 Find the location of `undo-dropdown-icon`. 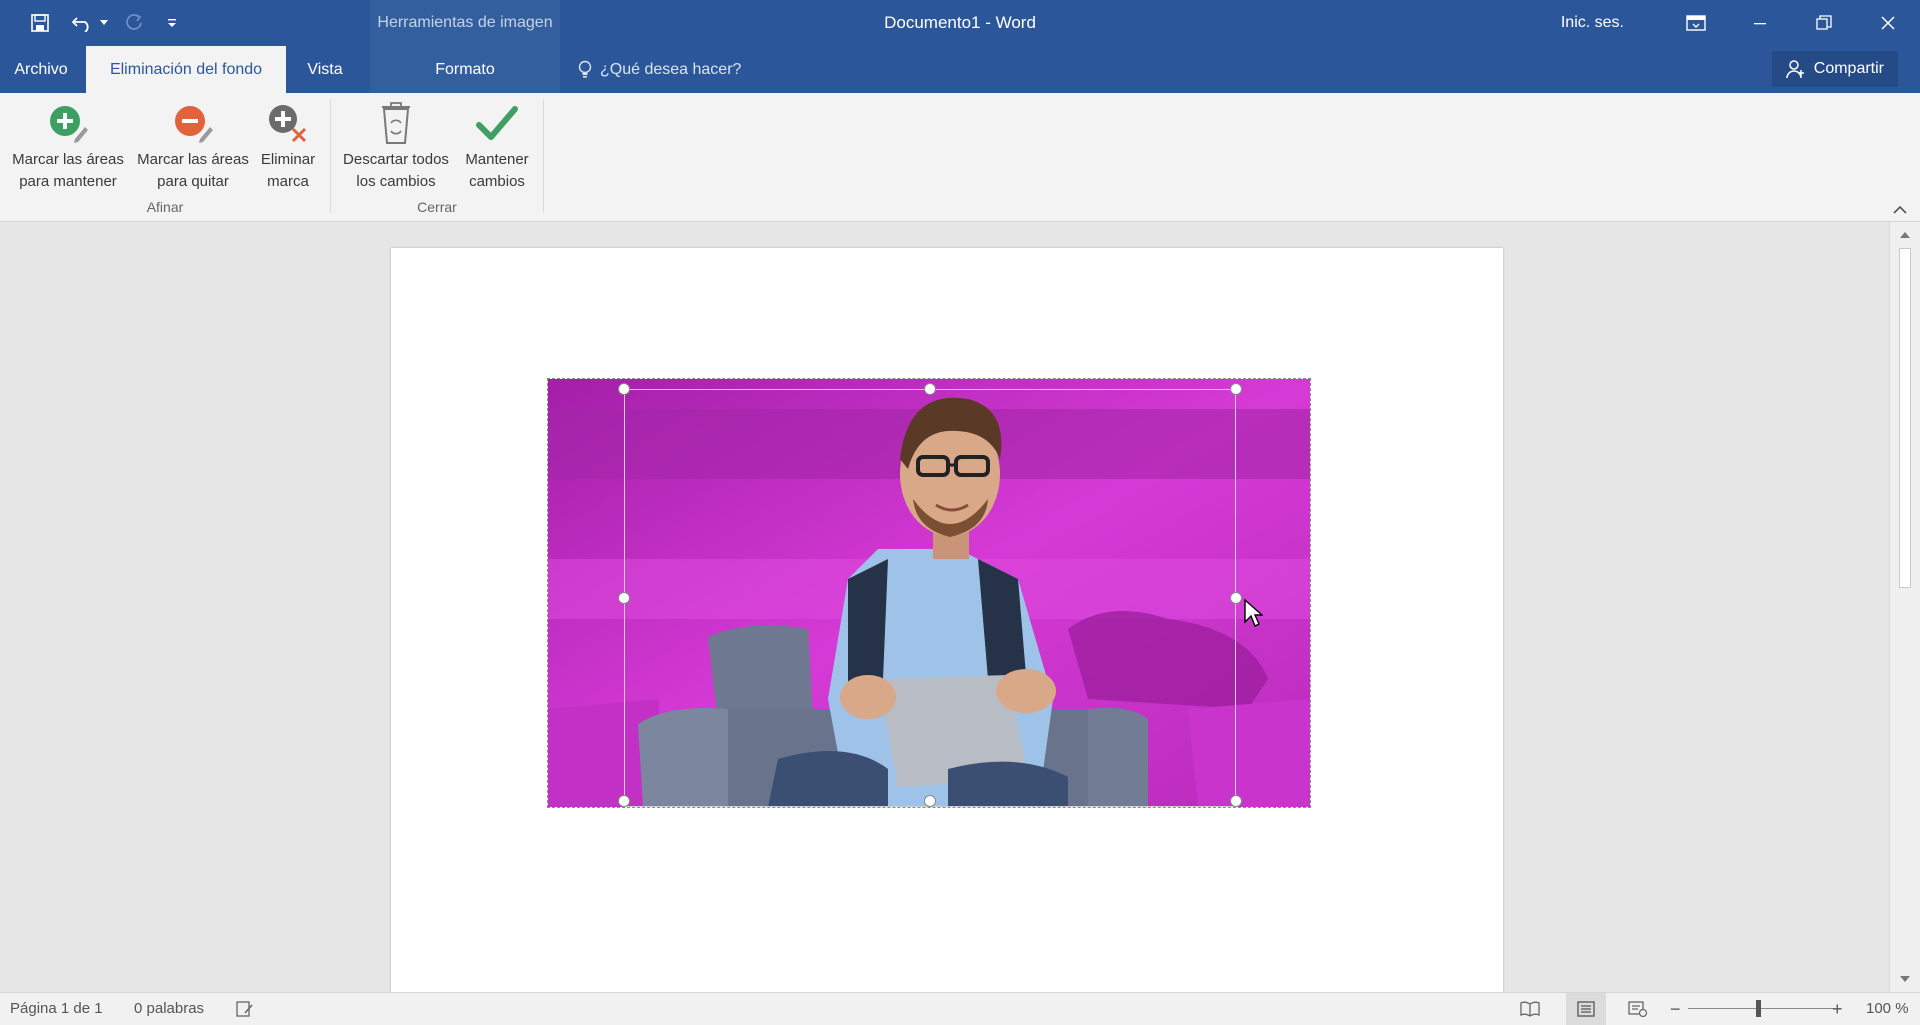

undo-dropdown-icon is located at coordinates (104, 23).